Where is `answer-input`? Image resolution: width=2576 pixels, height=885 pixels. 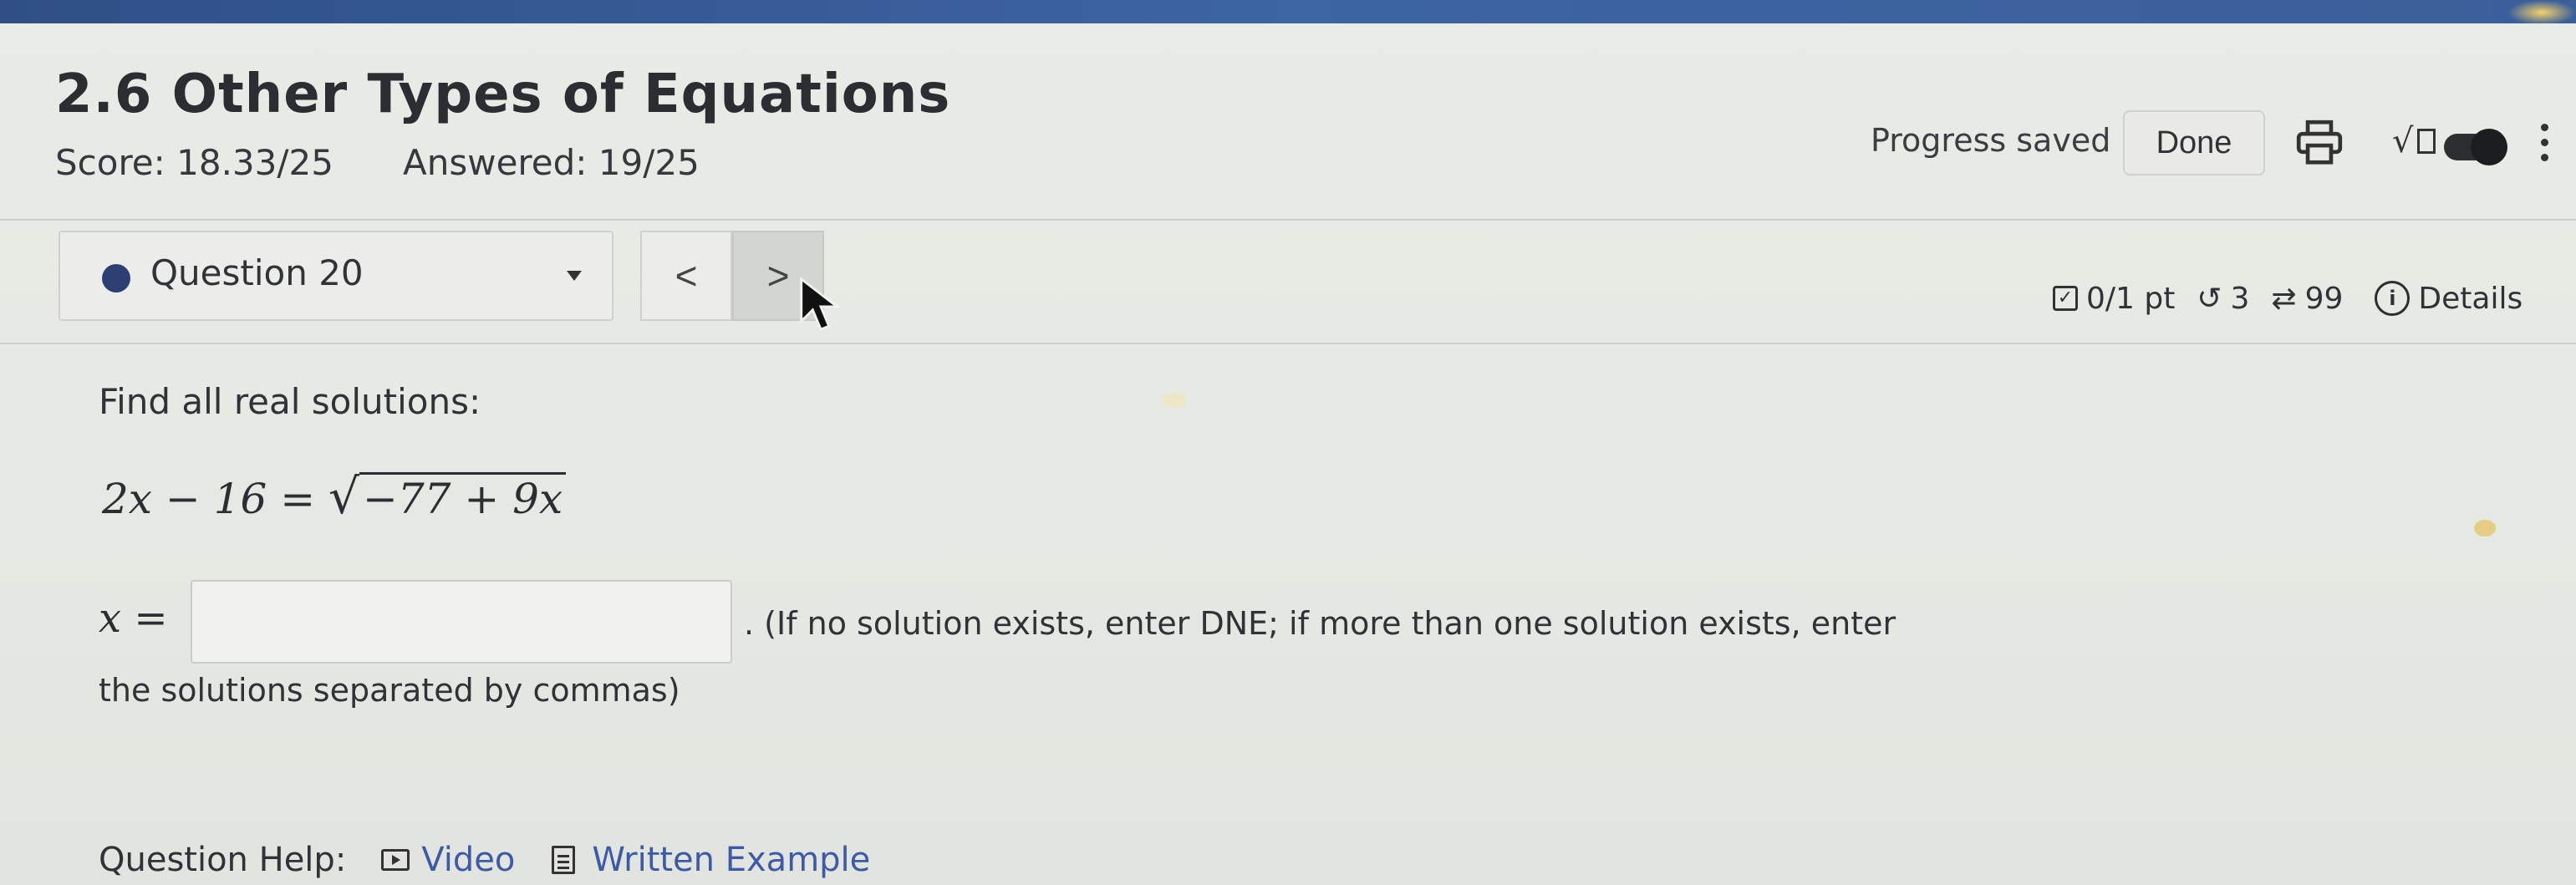
answer-input is located at coordinates (461, 622).